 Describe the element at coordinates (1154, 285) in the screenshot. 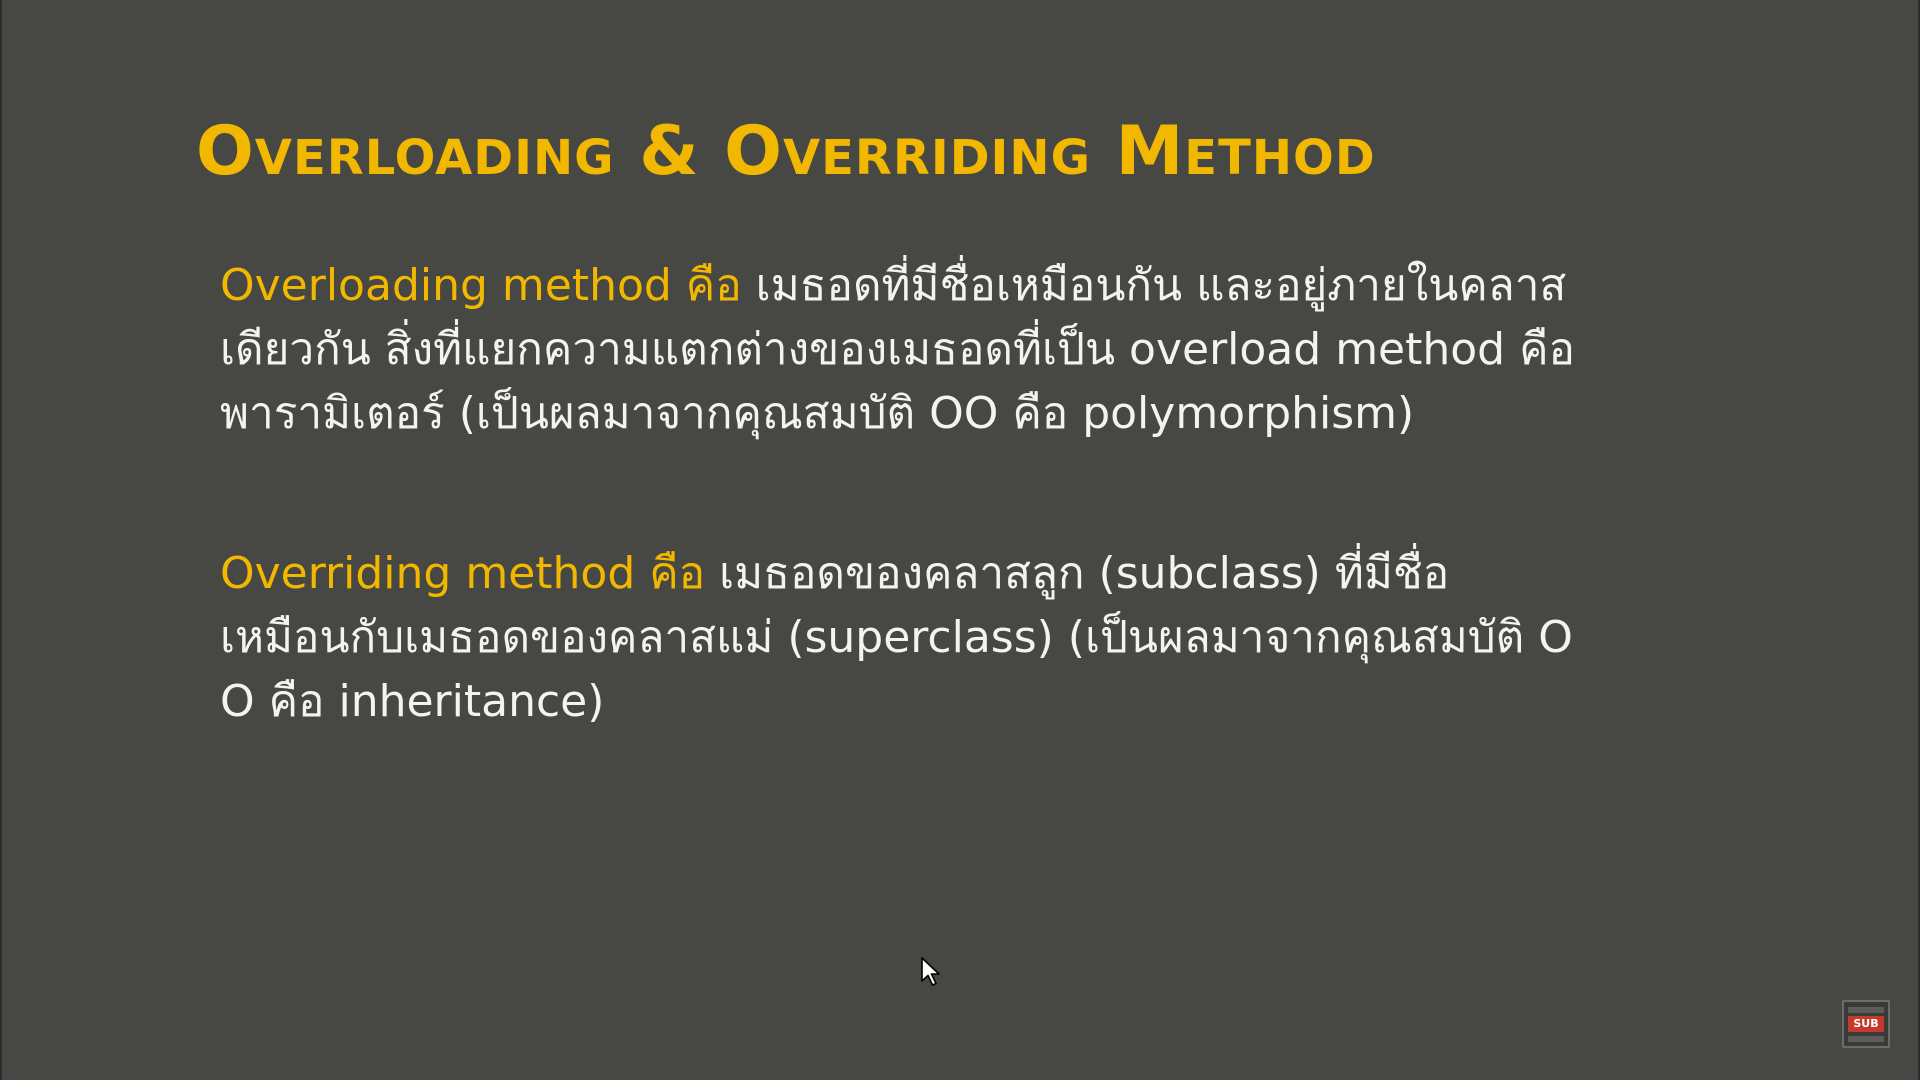

I see `paragraph-text: เมธอดที่มีชื่อเหมือนกัน และอยู่ภายในคลาส` at that location.